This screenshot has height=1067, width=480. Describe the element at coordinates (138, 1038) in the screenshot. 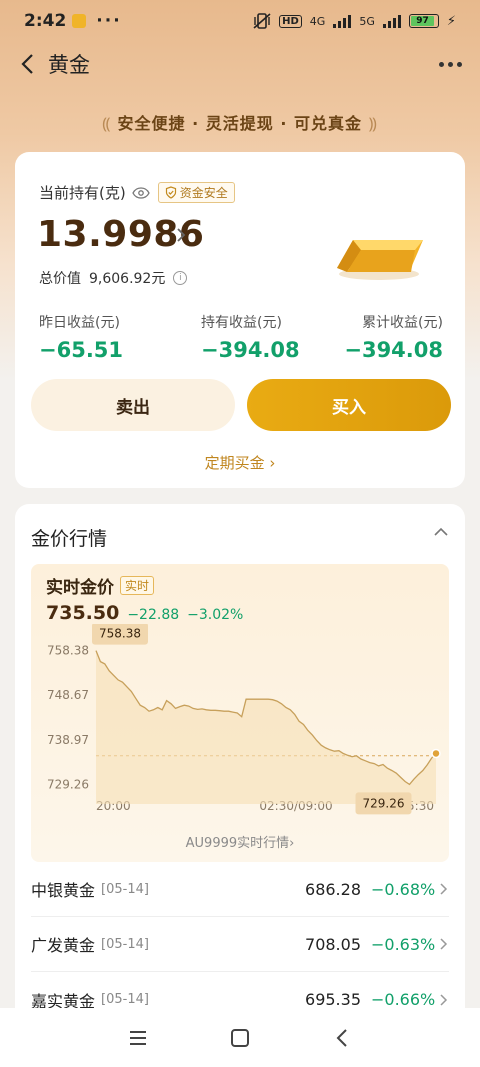

I see `menu-icon` at that location.